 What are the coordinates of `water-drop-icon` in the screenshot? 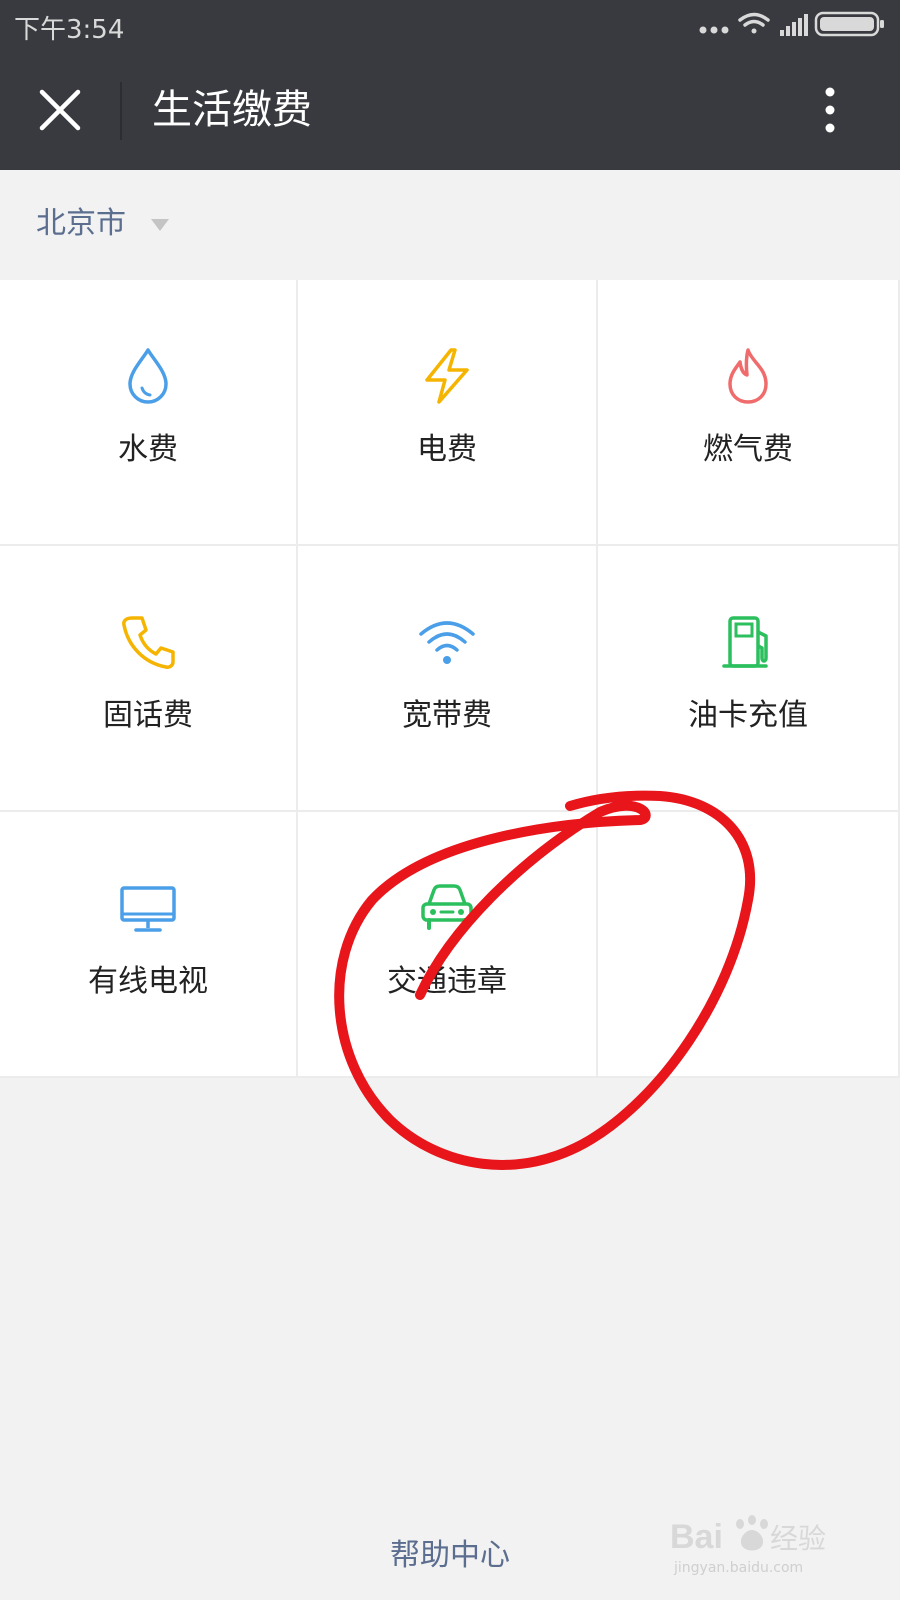 It's located at (148, 376).